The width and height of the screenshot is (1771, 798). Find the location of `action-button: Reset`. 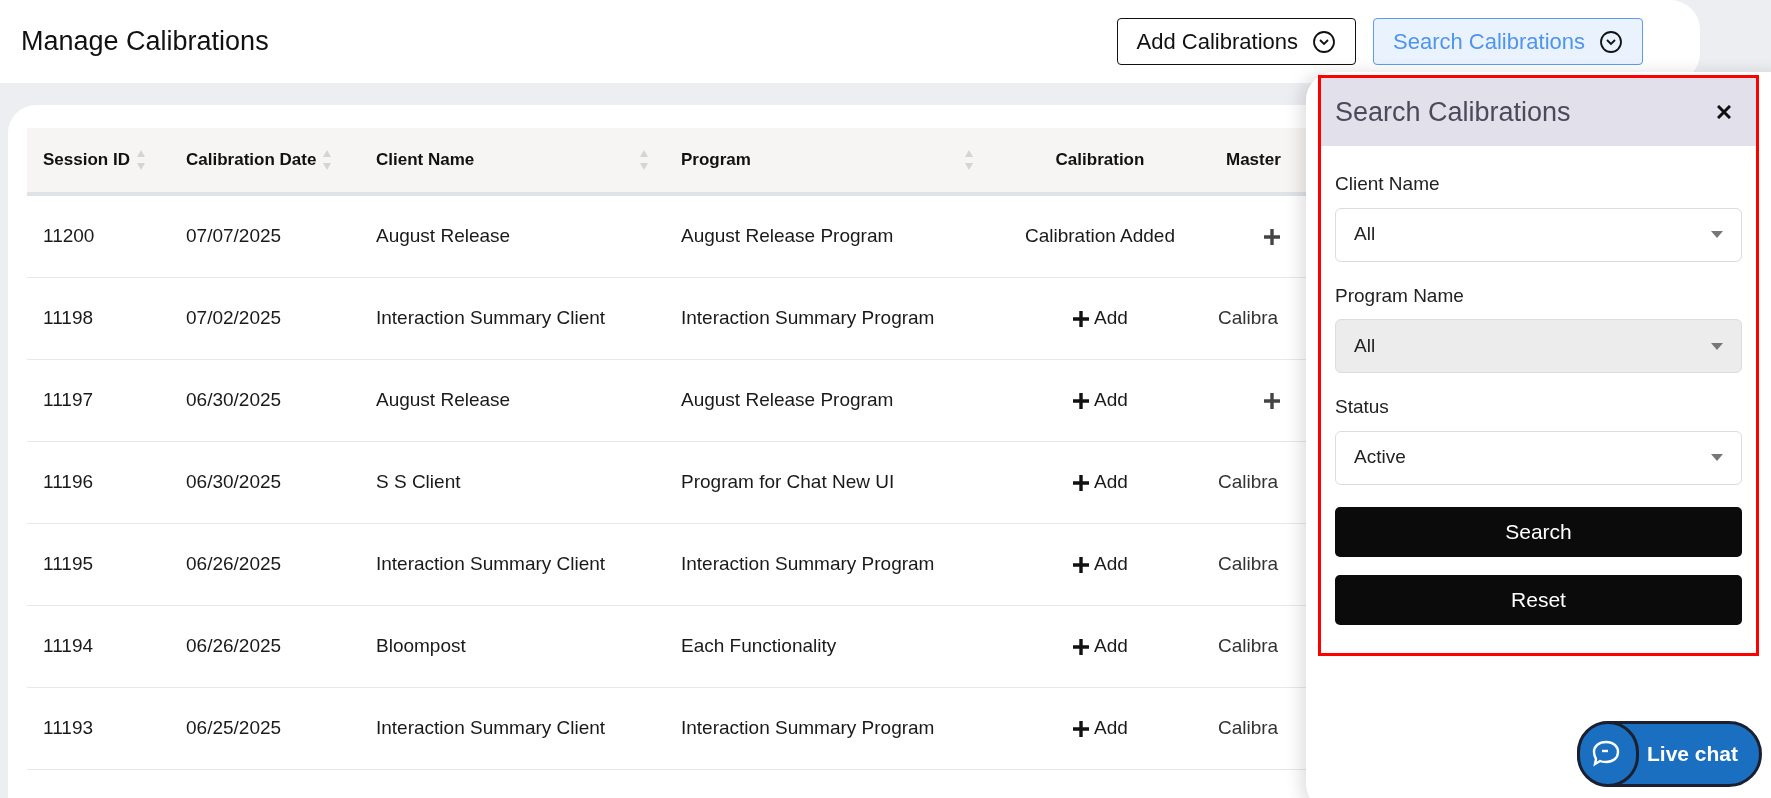

action-button: Reset is located at coordinates (1538, 599).